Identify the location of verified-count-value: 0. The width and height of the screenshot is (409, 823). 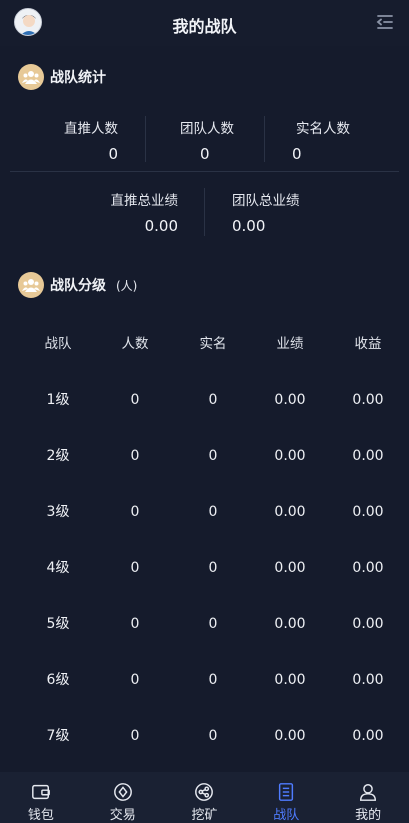
(297, 154).